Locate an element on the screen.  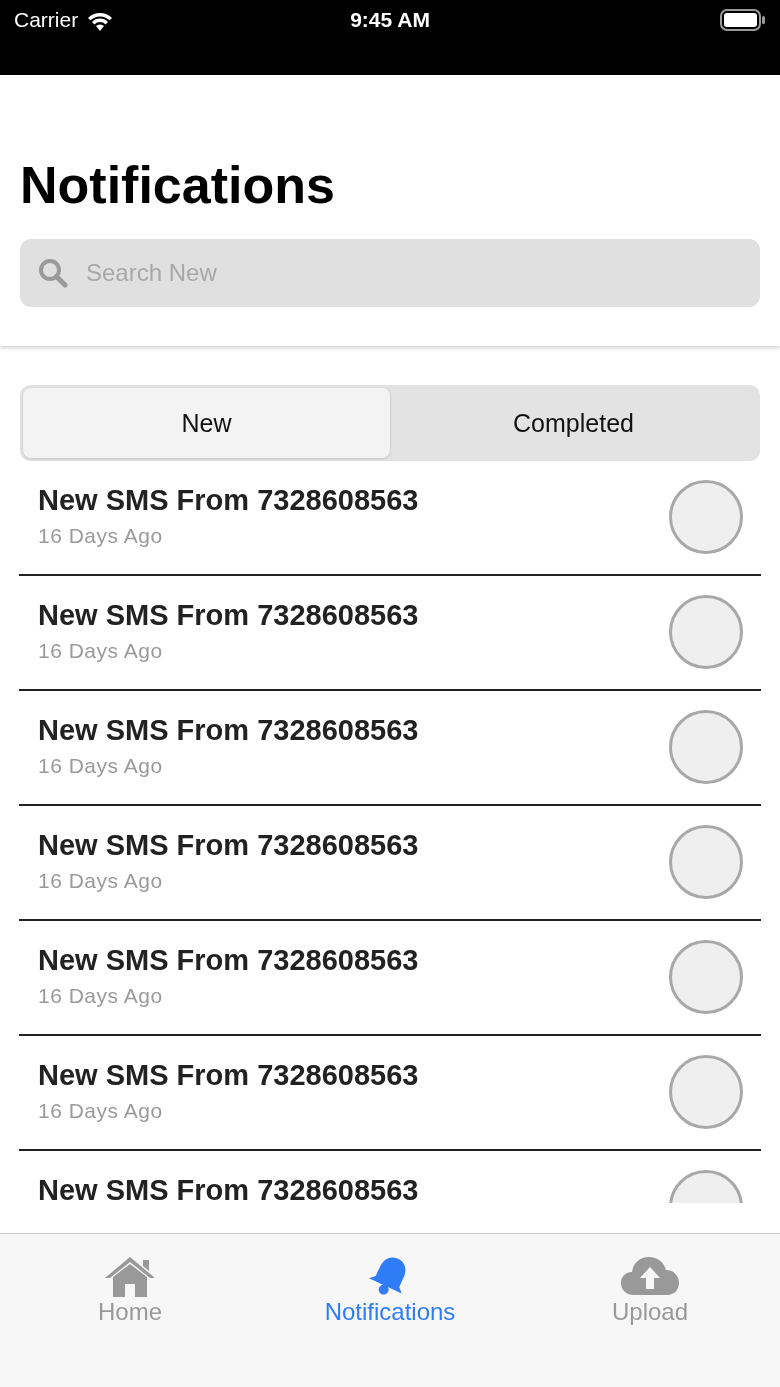
segment-tab: New is located at coordinates (206, 423).